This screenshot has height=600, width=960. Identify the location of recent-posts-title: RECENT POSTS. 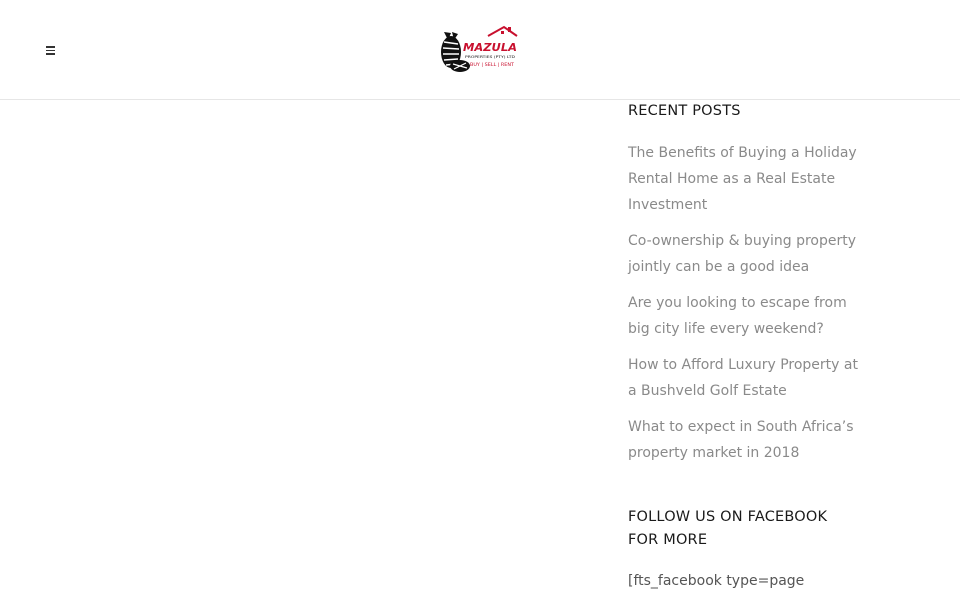
(684, 111).